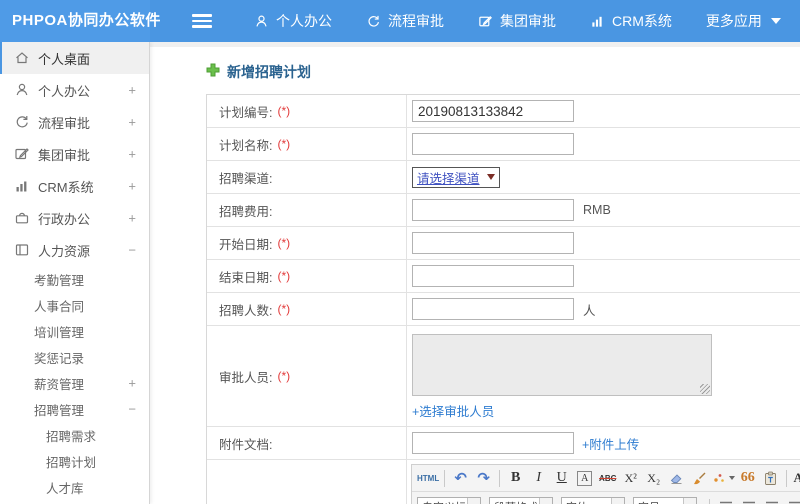 This screenshot has width=800, height=504. Describe the element at coordinates (503, 177) in the screenshot. I see `form-row-channel: 招聘渠道: 请选择渠道` at that location.